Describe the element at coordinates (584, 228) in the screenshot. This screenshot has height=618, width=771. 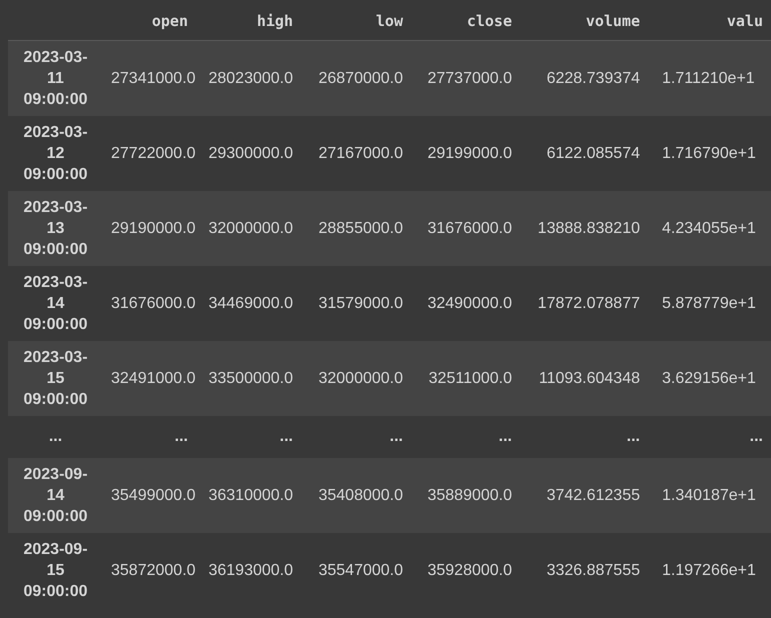
I see `table-cell: 13888.838210` at that location.